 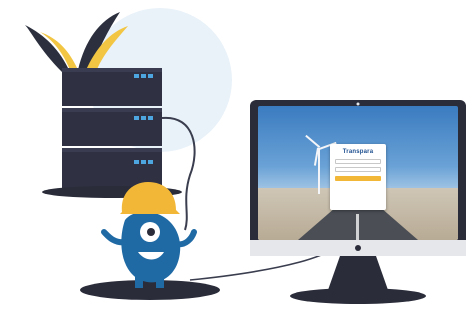 I want to click on monitor-base, so click(x=358, y=296).